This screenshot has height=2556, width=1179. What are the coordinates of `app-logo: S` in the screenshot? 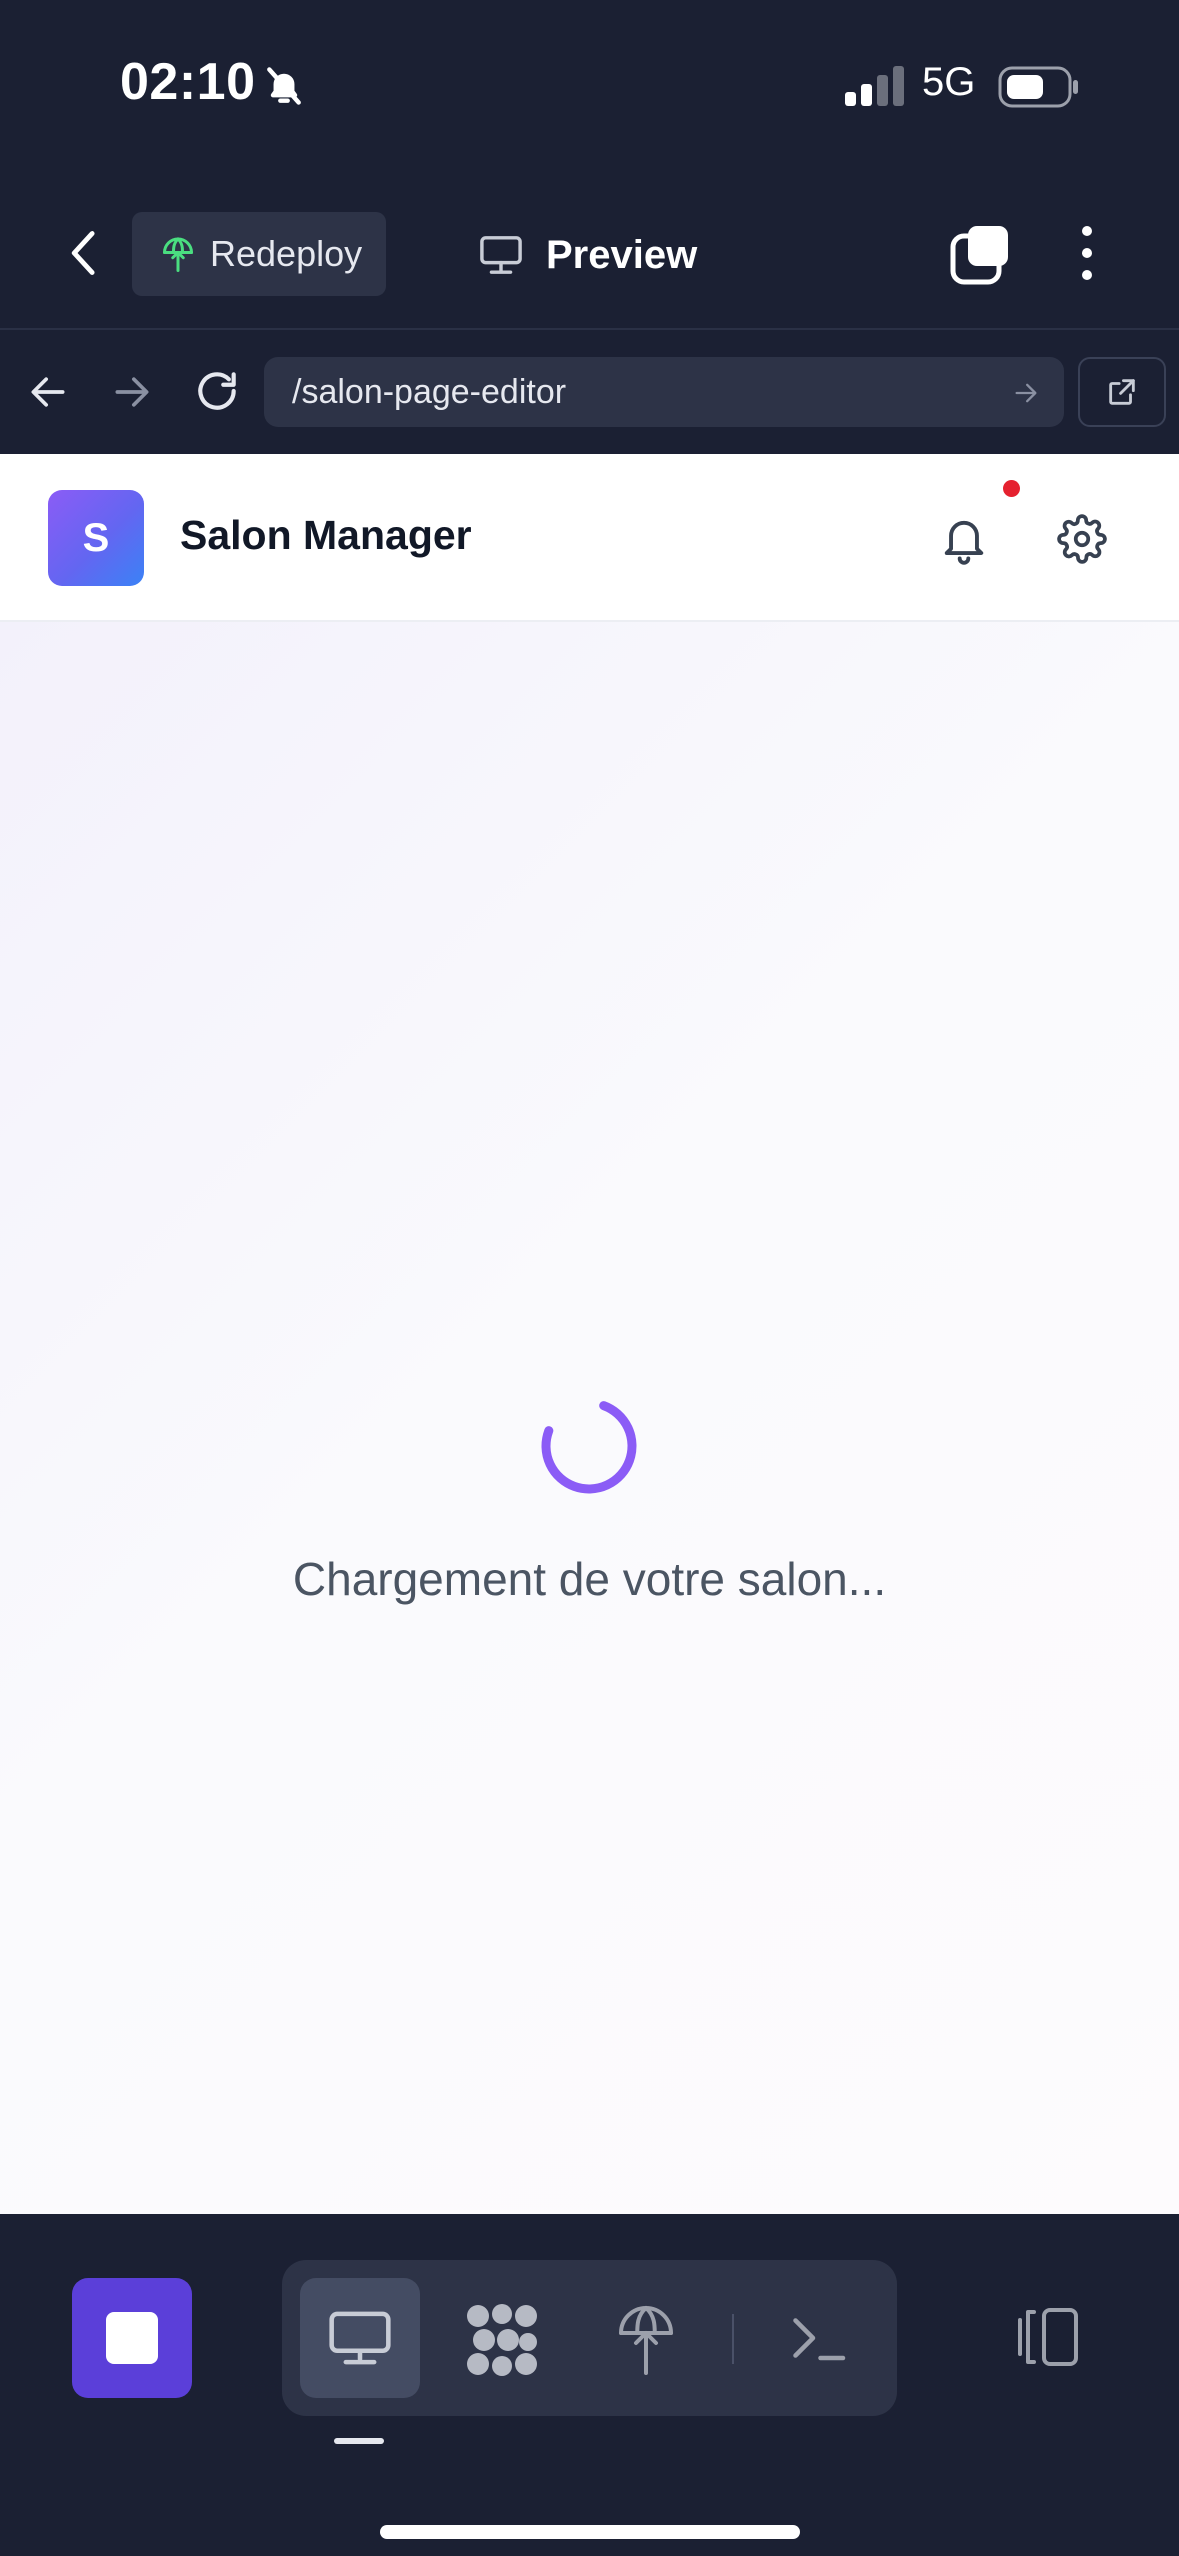 It's located at (96, 538).